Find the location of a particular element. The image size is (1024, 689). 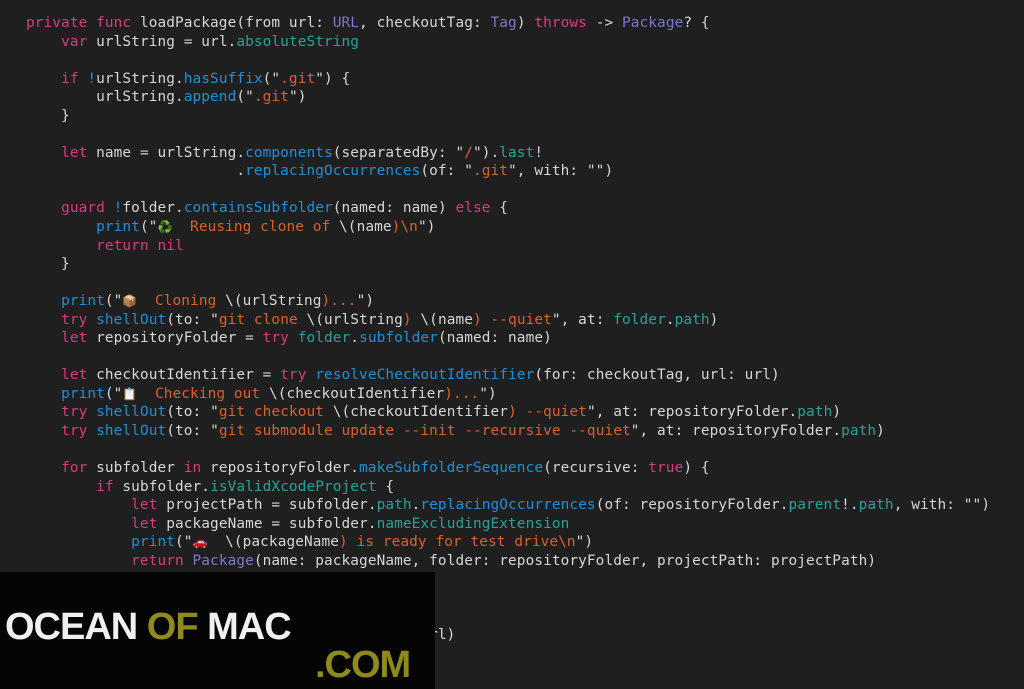

code-token: URL is located at coordinates (346, 23).